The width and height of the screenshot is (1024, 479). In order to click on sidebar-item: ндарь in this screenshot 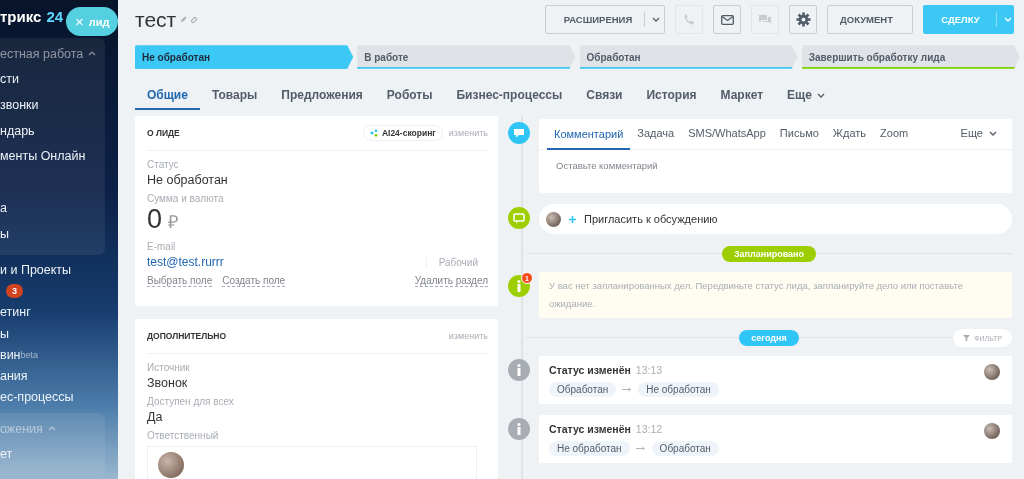, I will do `click(52, 130)`.